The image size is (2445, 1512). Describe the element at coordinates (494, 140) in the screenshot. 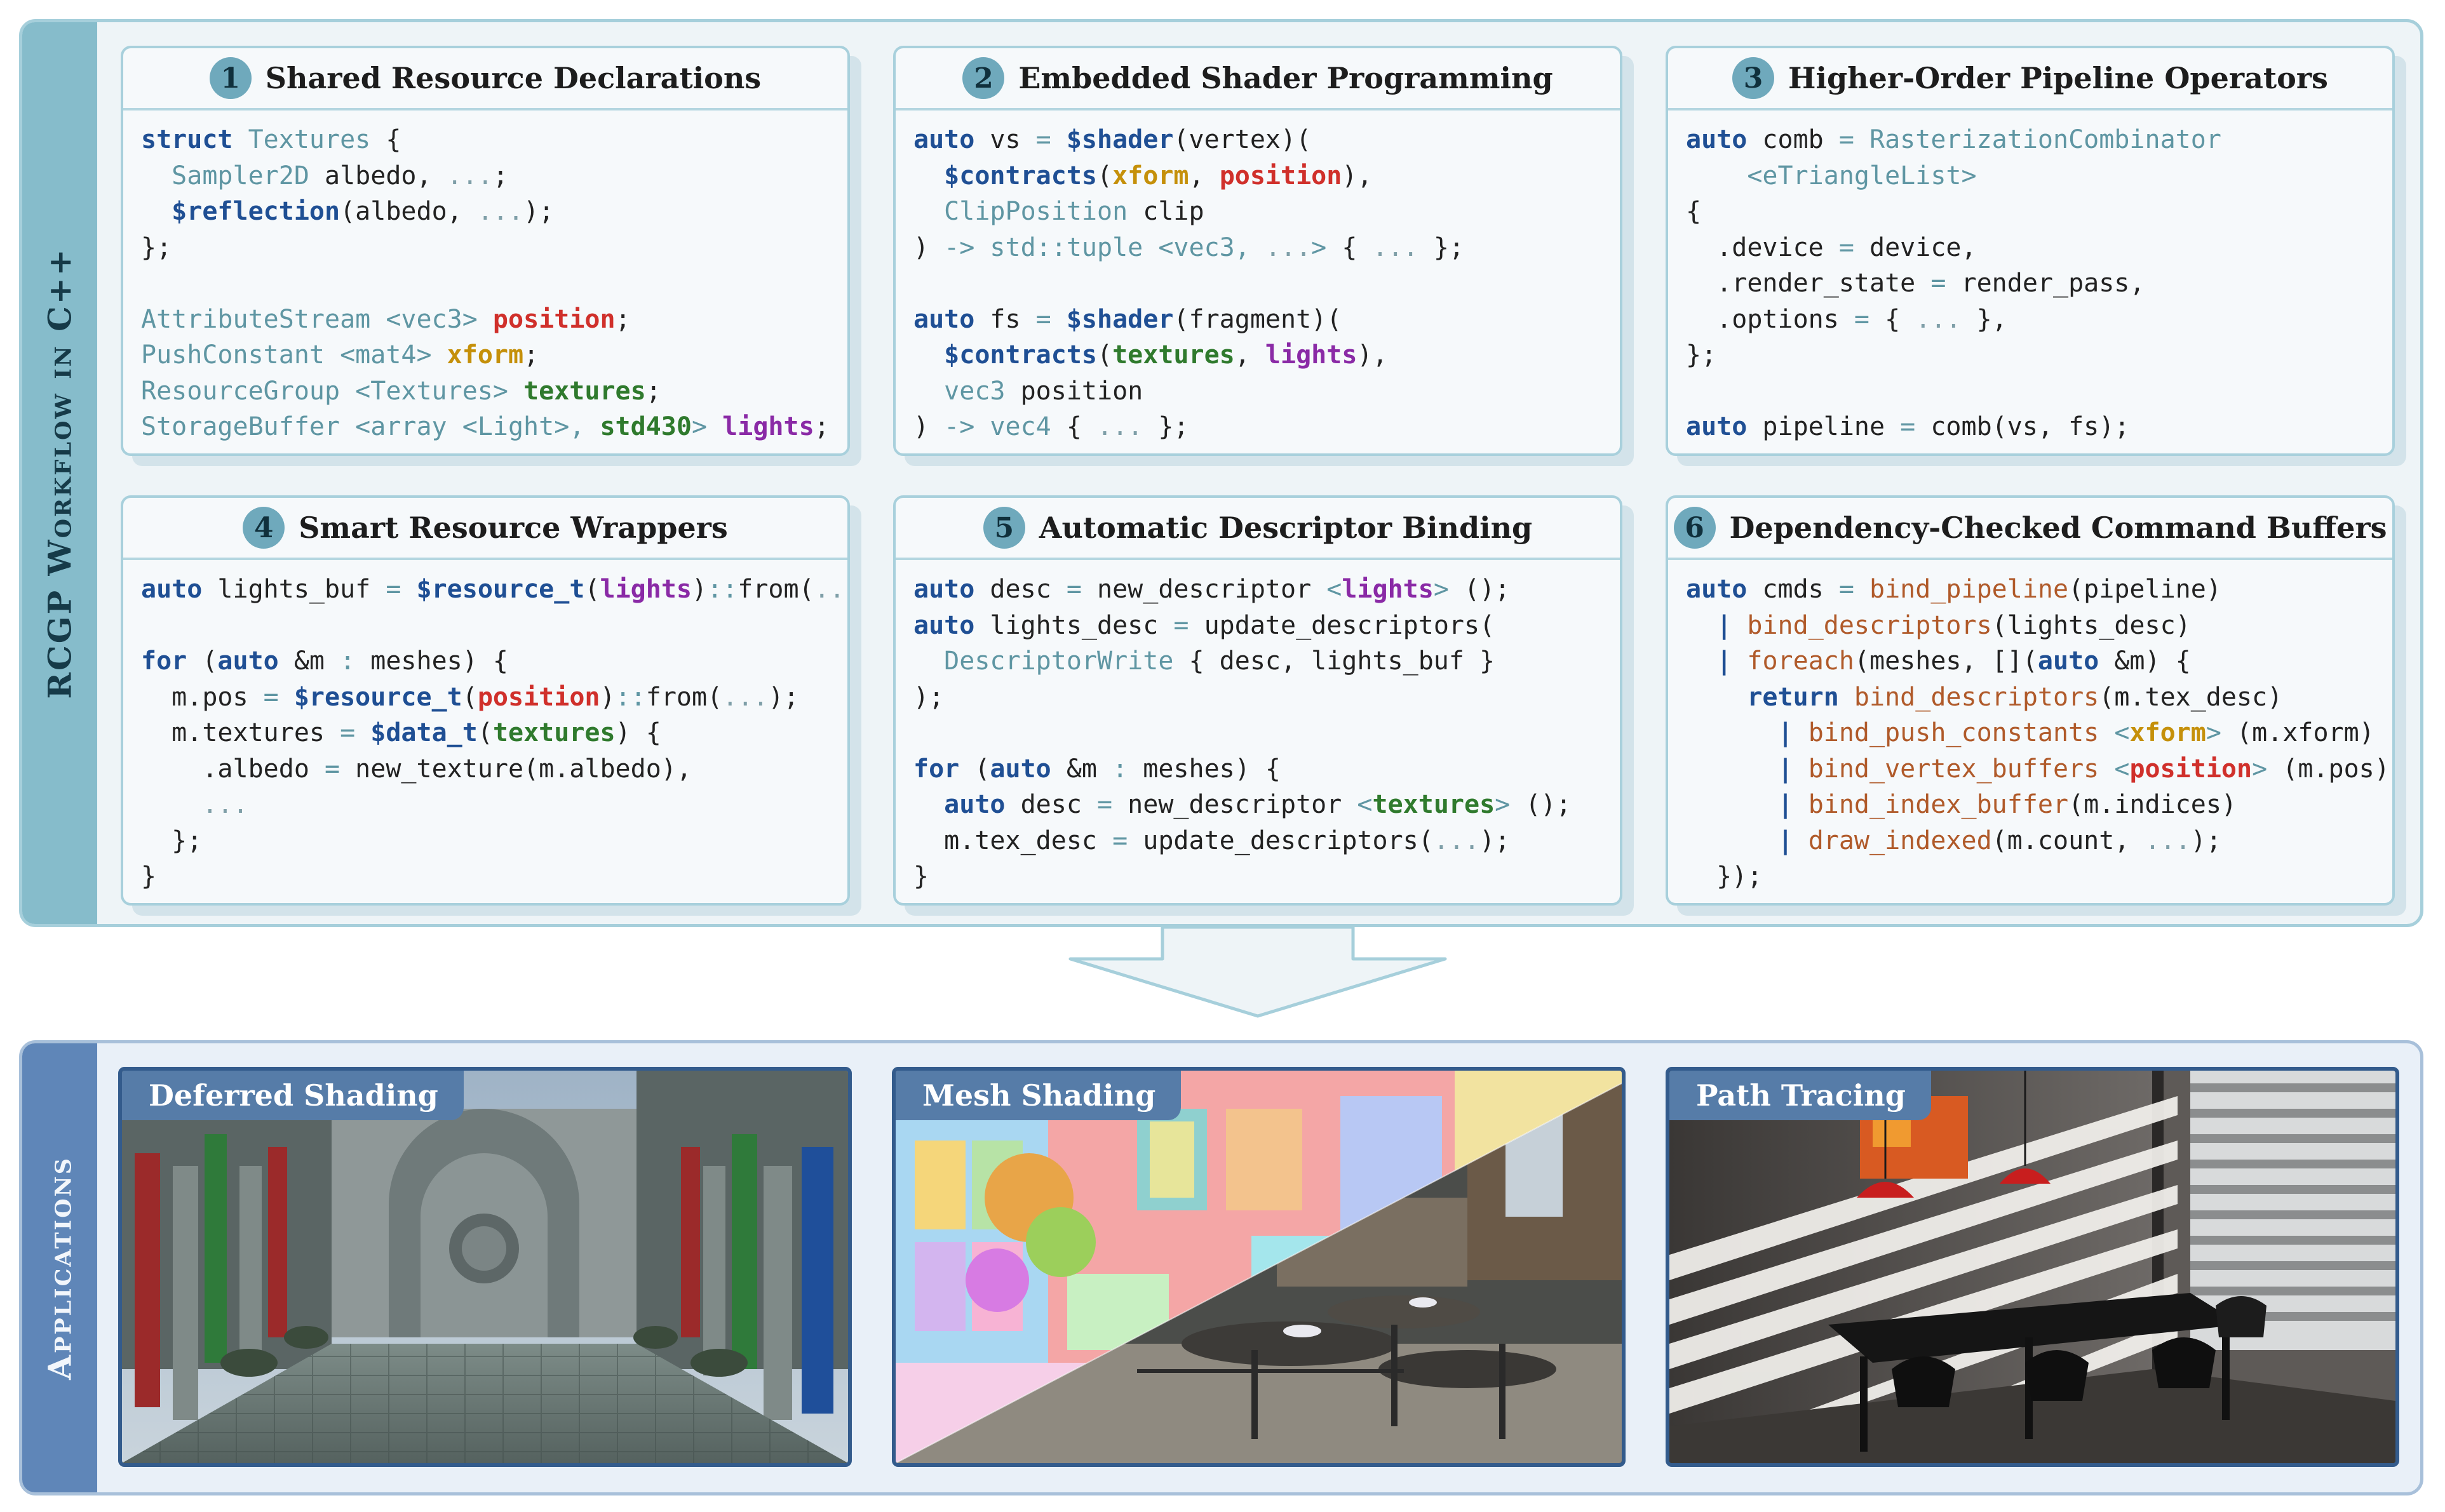

I see `code-line: struct Textures {` at that location.